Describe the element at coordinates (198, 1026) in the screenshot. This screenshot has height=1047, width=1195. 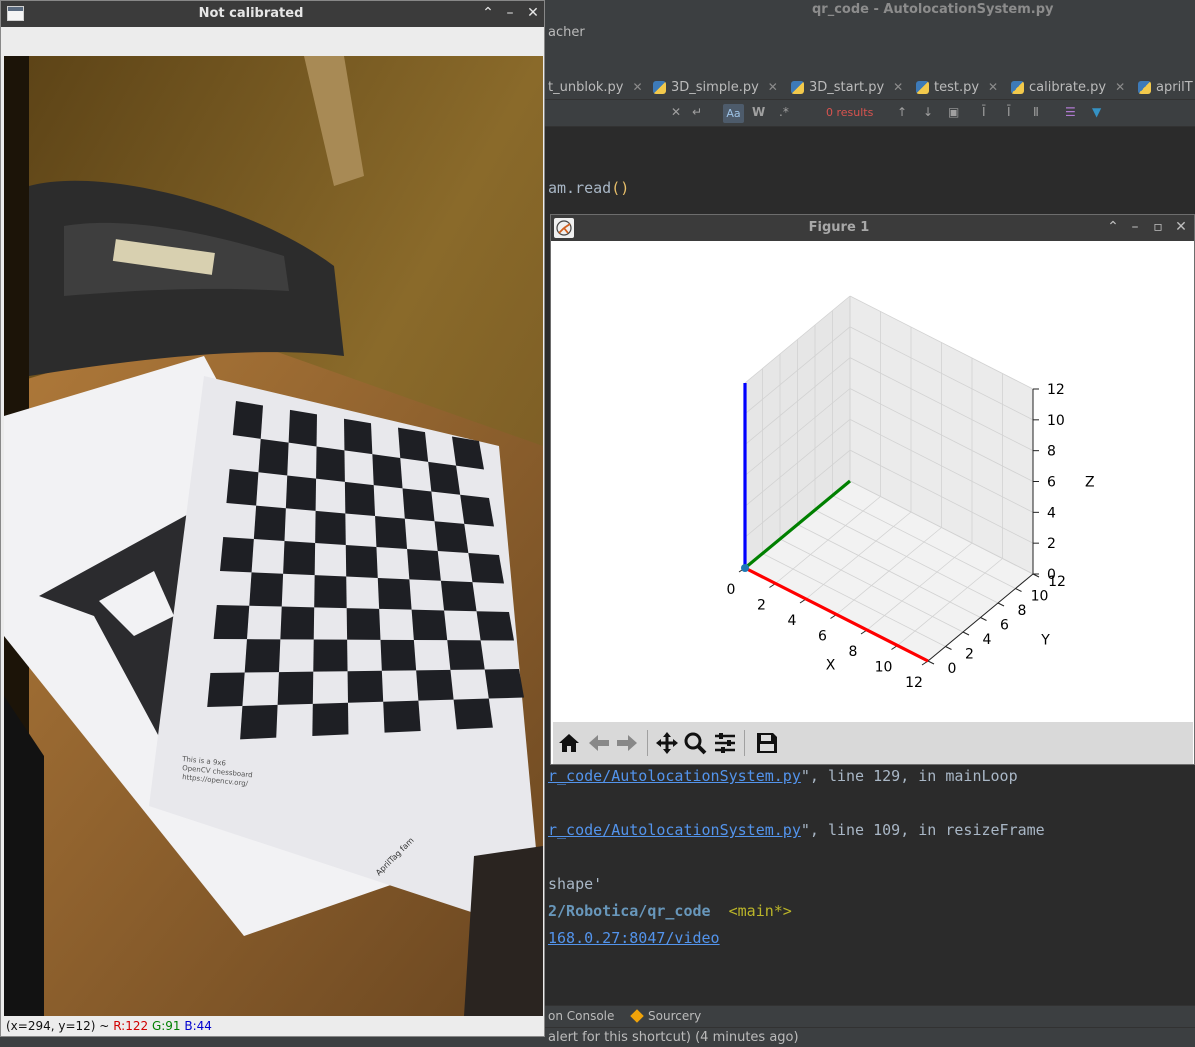
I see `pixel-blue-value: B:44` at that location.